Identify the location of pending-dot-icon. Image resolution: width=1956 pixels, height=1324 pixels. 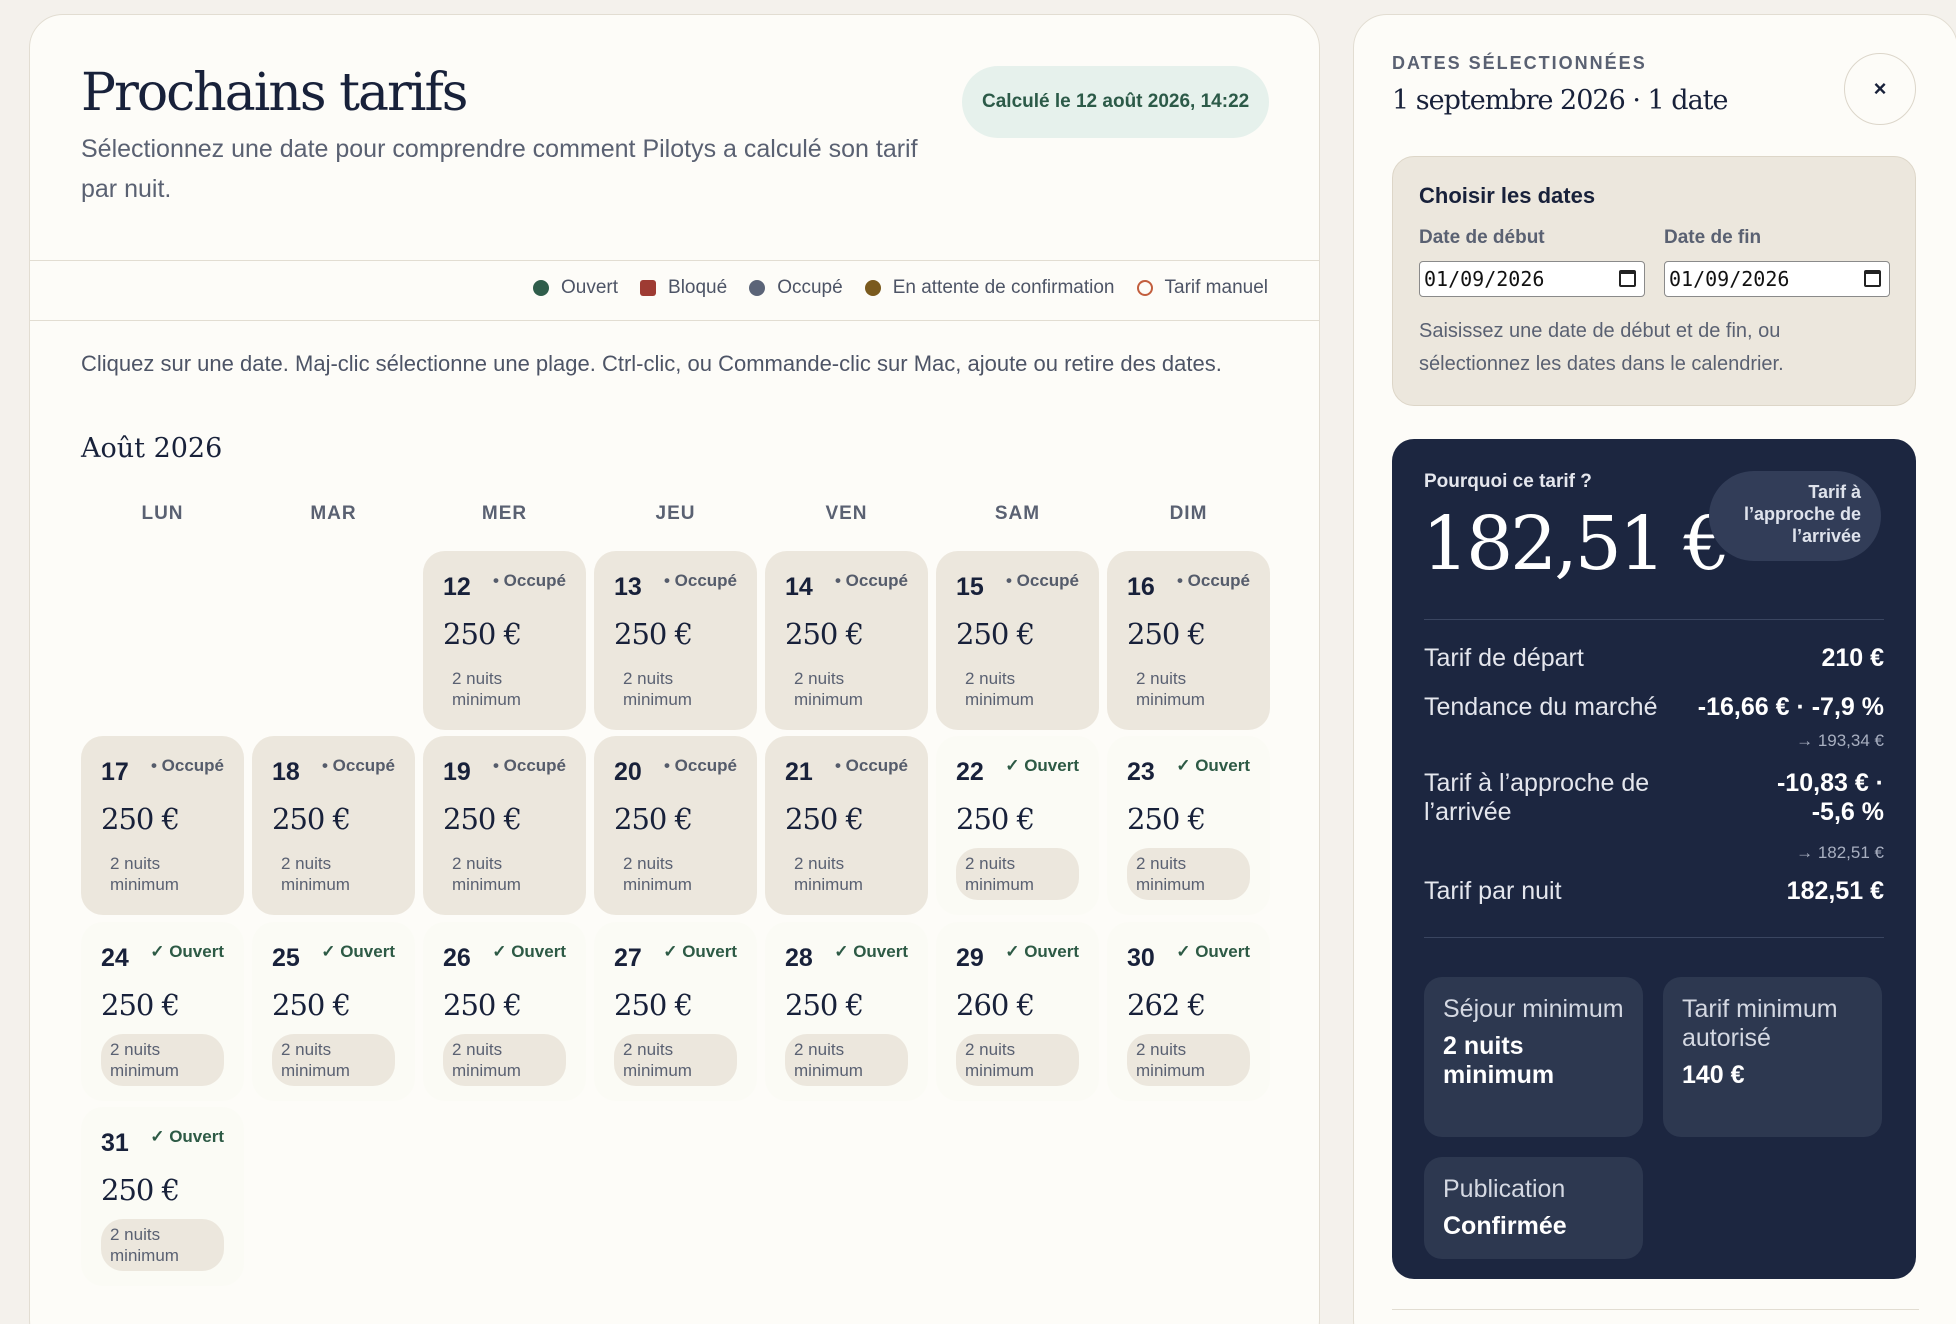
(872, 288).